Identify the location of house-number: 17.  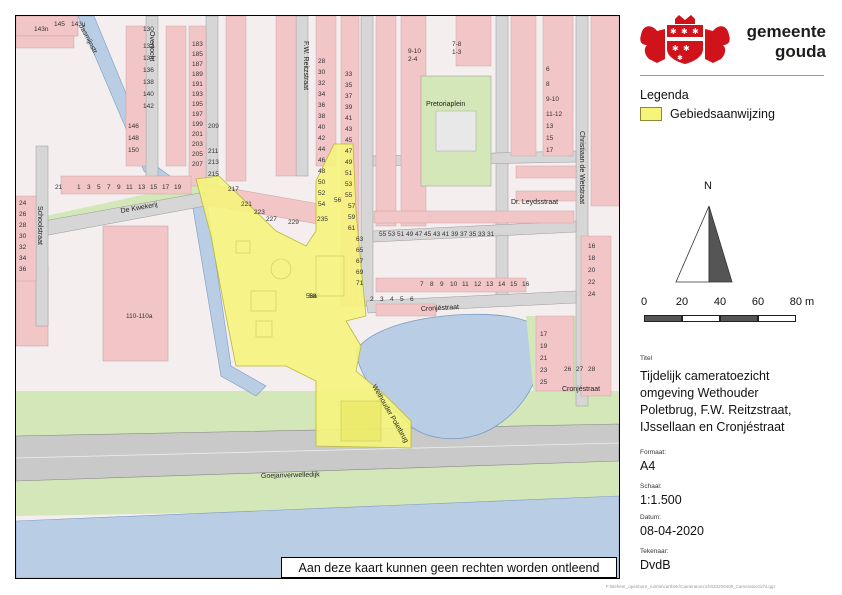
(544, 334).